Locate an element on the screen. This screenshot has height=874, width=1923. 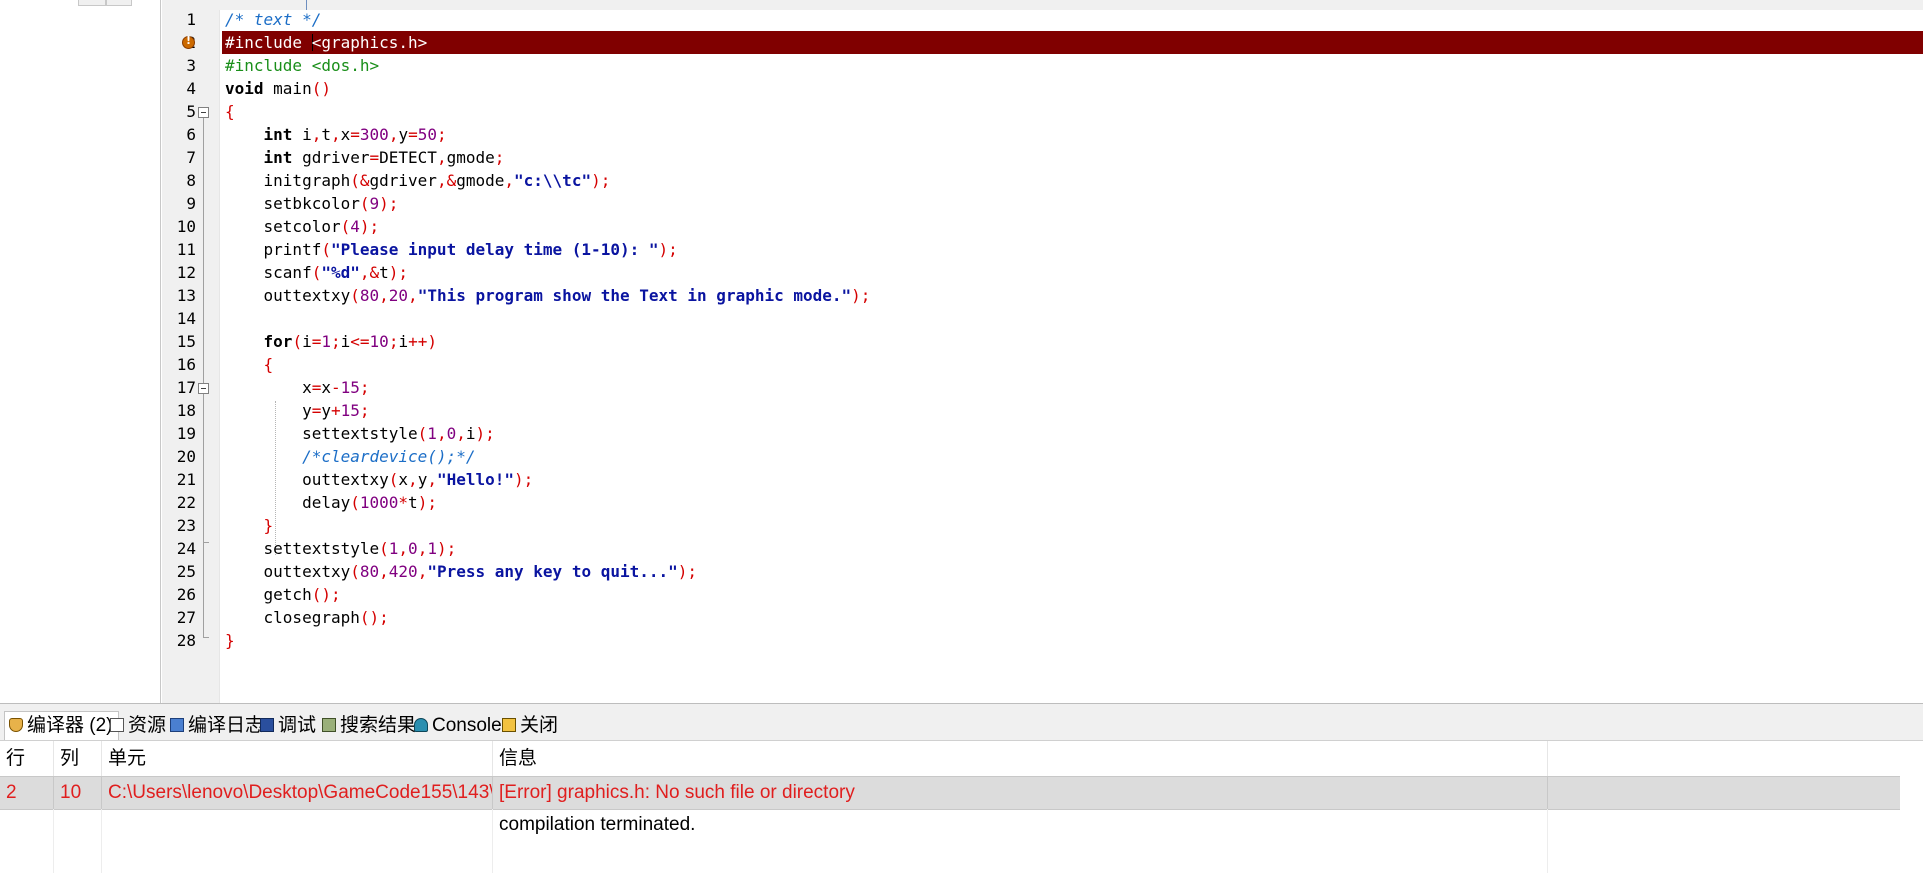
code-token: ++) is located at coordinates (422, 341).